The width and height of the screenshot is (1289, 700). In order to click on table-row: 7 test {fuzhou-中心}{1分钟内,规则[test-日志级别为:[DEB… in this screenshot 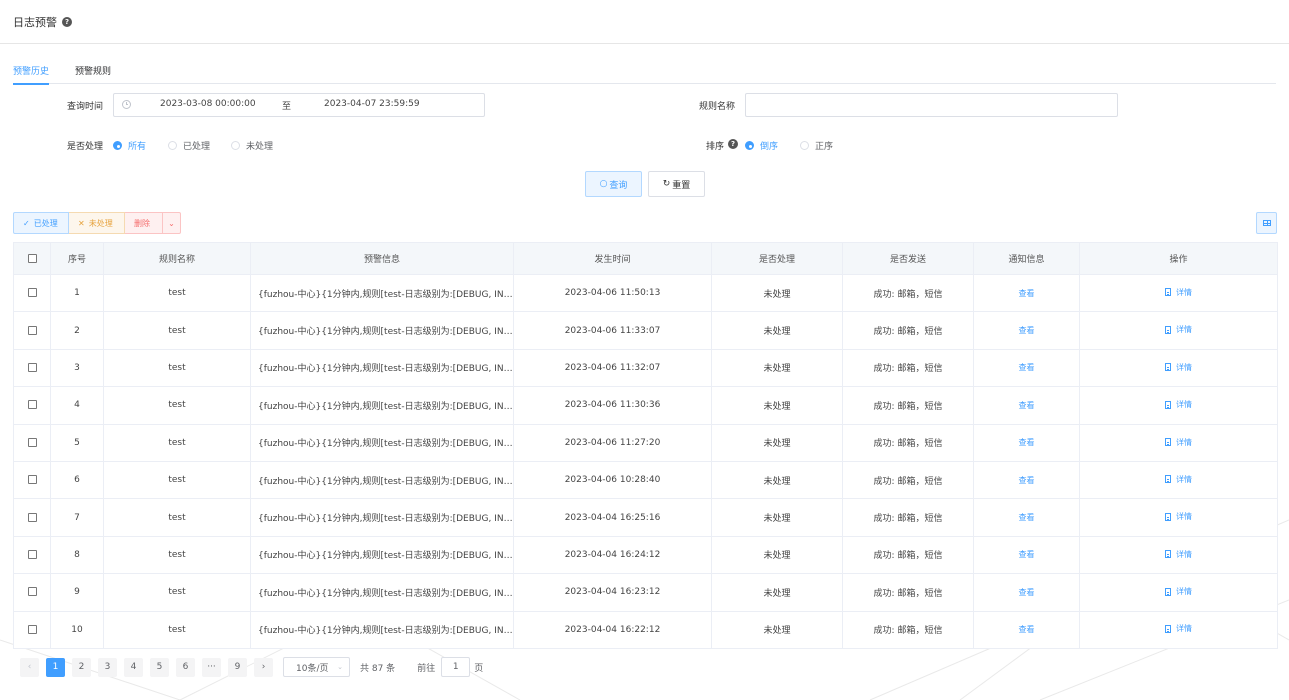, I will do `click(645, 517)`.